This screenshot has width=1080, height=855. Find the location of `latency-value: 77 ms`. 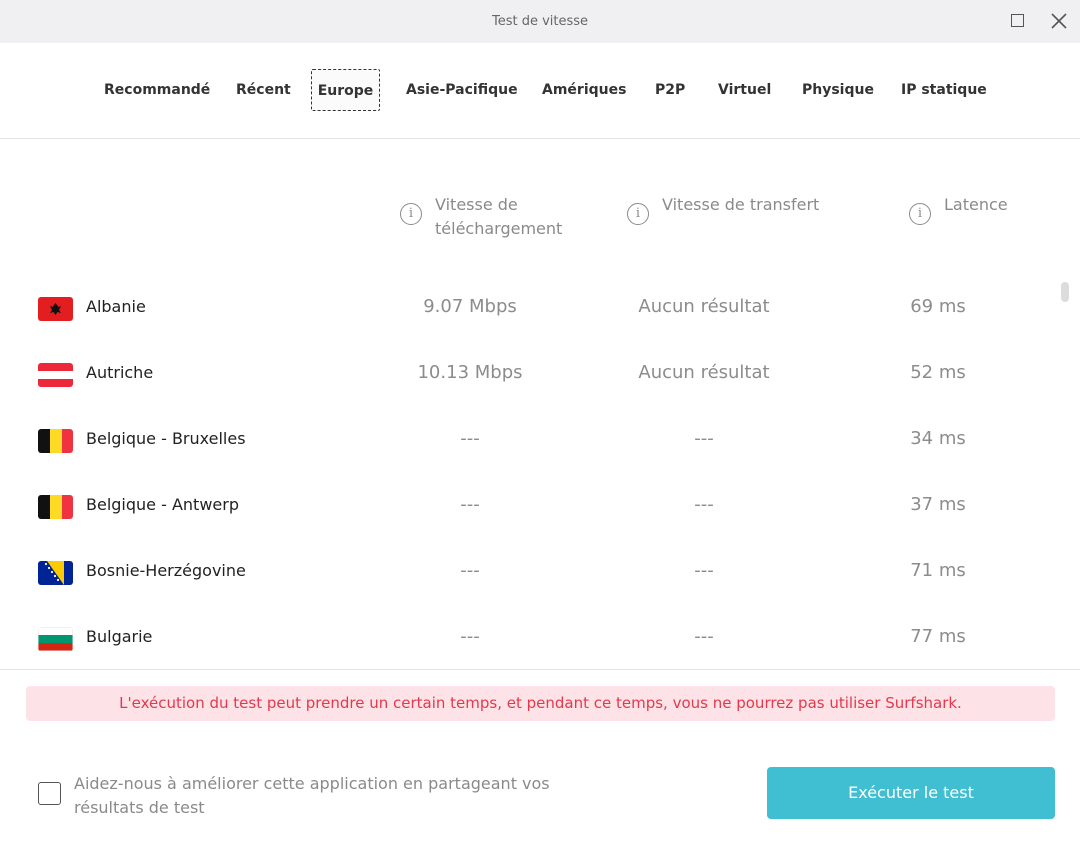

latency-value: 77 ms is located at coordinates (938, 636).